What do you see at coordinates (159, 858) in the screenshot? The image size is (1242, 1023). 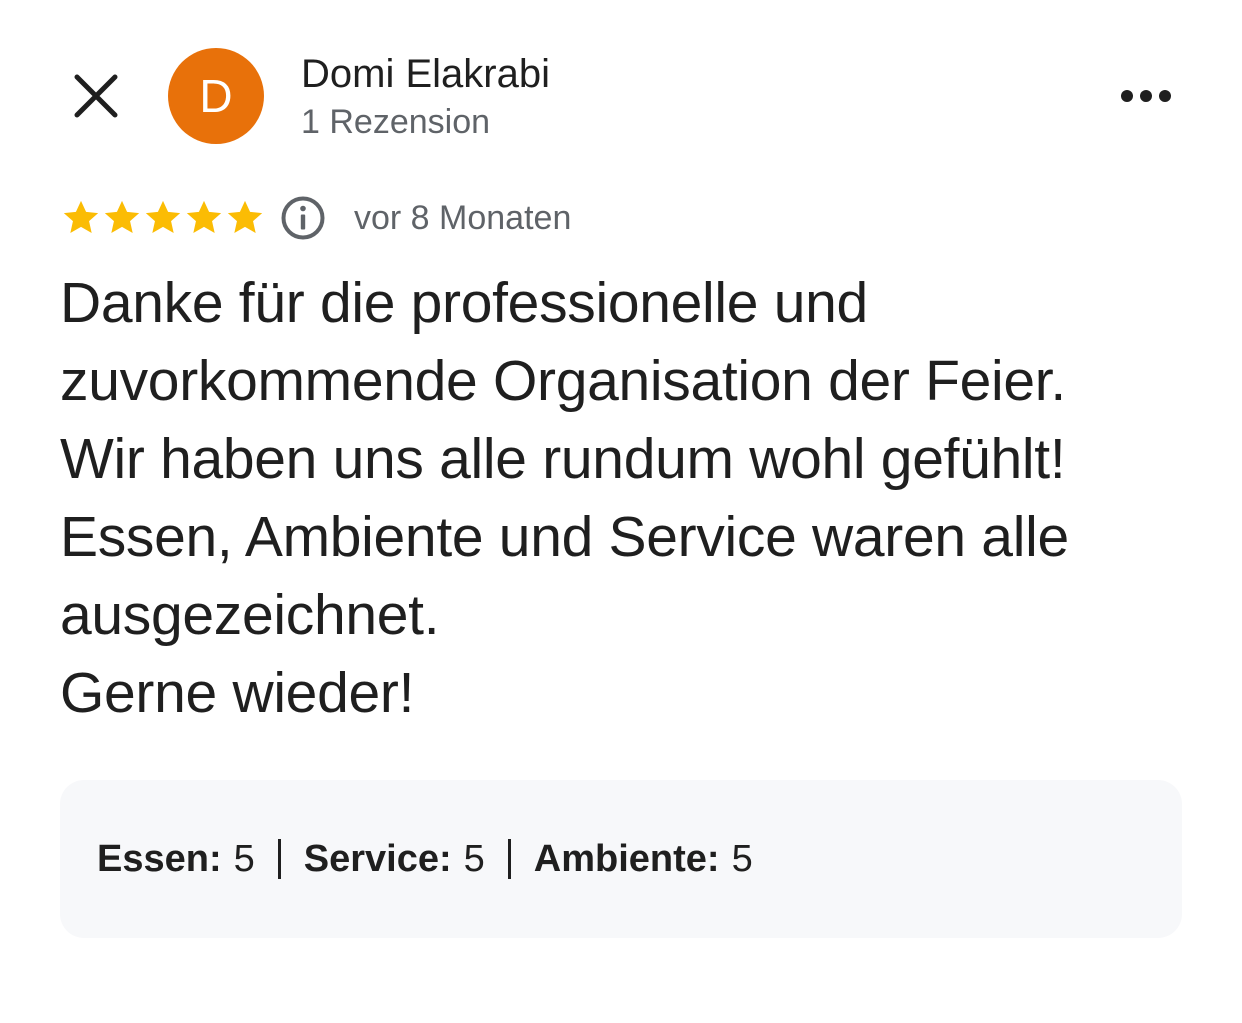 I see `sub-rating-label: Essen:` at bounding box center [159, 858].